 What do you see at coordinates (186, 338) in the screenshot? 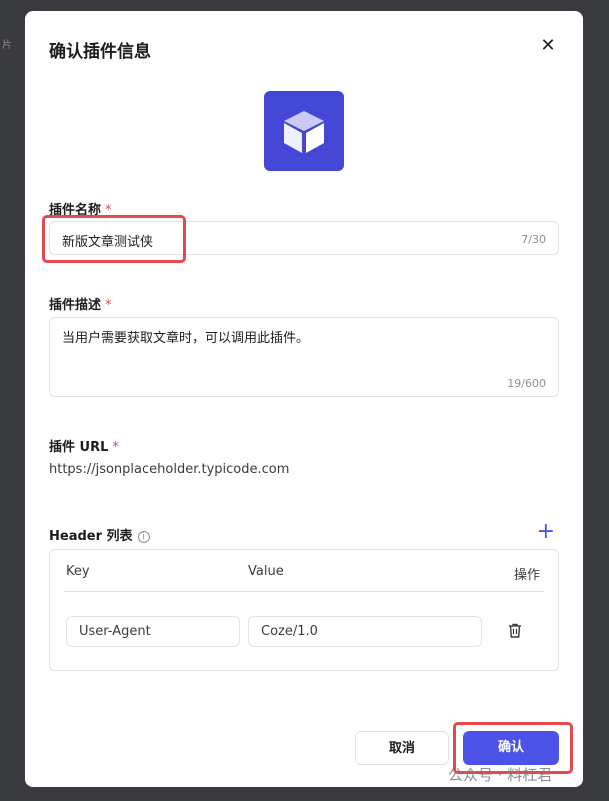
I see `plugin-description-value: 当用户需要获取文章时，可以调用此插件。` at bounding box center [186, 338].